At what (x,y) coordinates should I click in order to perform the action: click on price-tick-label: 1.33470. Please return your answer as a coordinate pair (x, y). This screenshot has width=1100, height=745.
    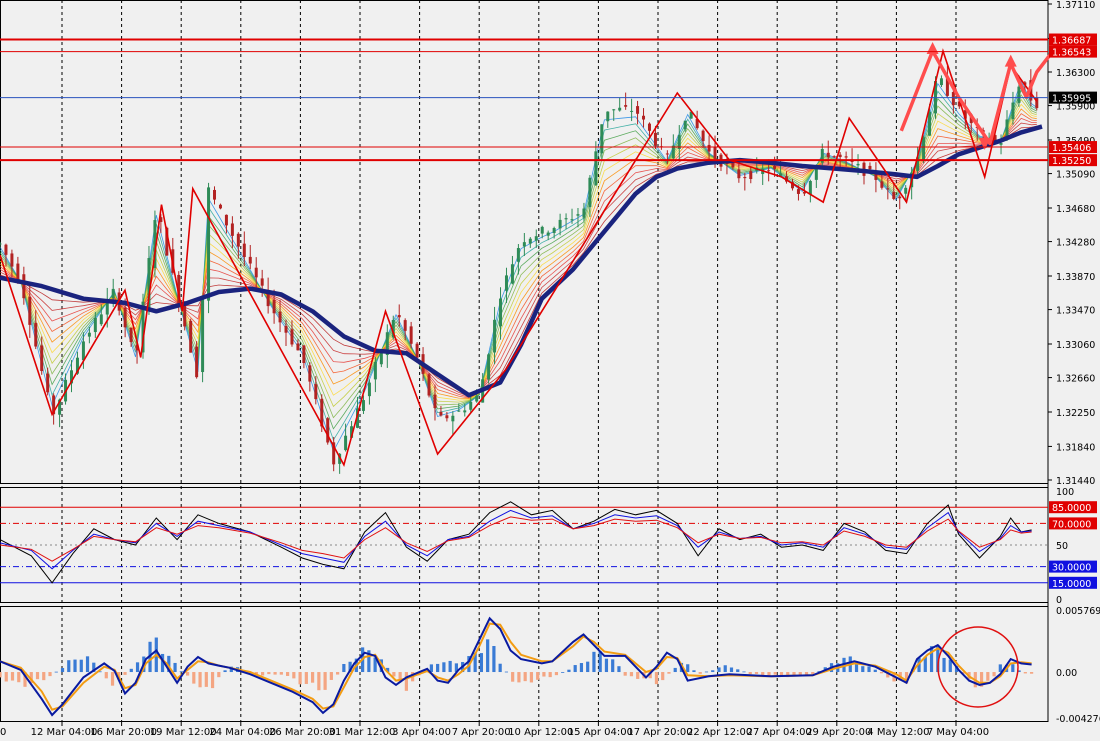
    Looking at the image, I should click on (1075, 311).